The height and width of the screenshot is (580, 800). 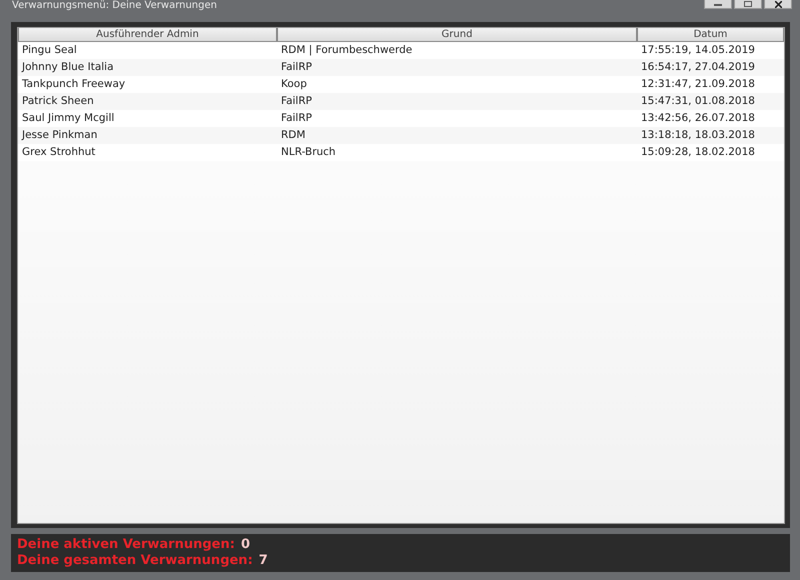 What do you see at coordinates (147, 35) in the screenshot?
I see `column-header: Ausführender Admin` at bounding box center [147, 35].